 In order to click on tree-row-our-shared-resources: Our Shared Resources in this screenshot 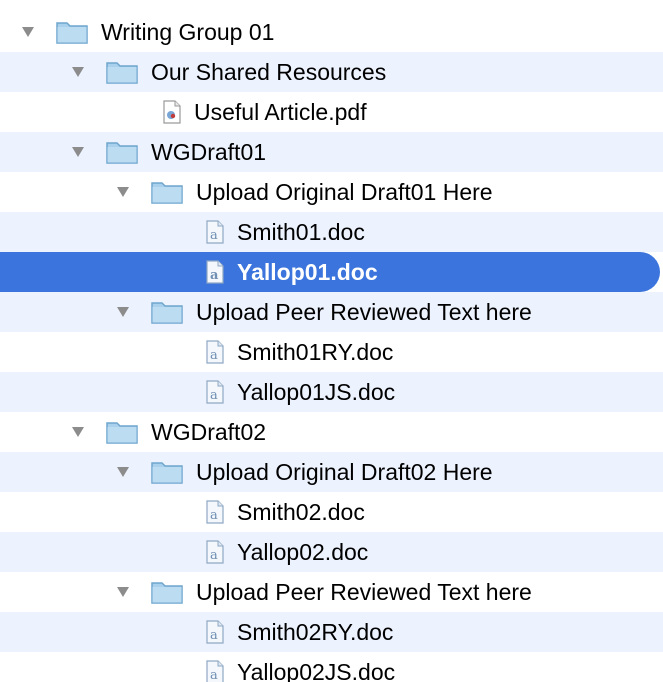, I will do `click(331, 72)`.